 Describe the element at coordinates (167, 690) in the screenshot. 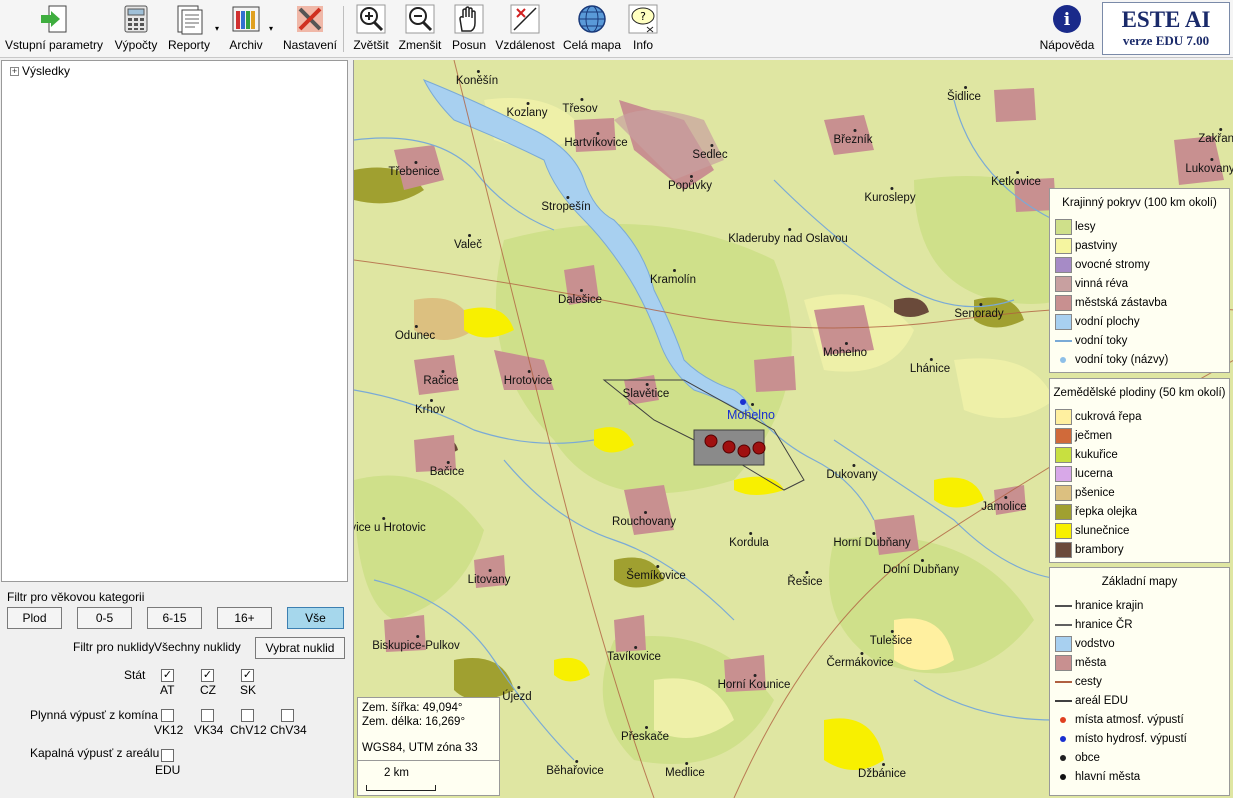

I see `state-at-label: AT` at that location.